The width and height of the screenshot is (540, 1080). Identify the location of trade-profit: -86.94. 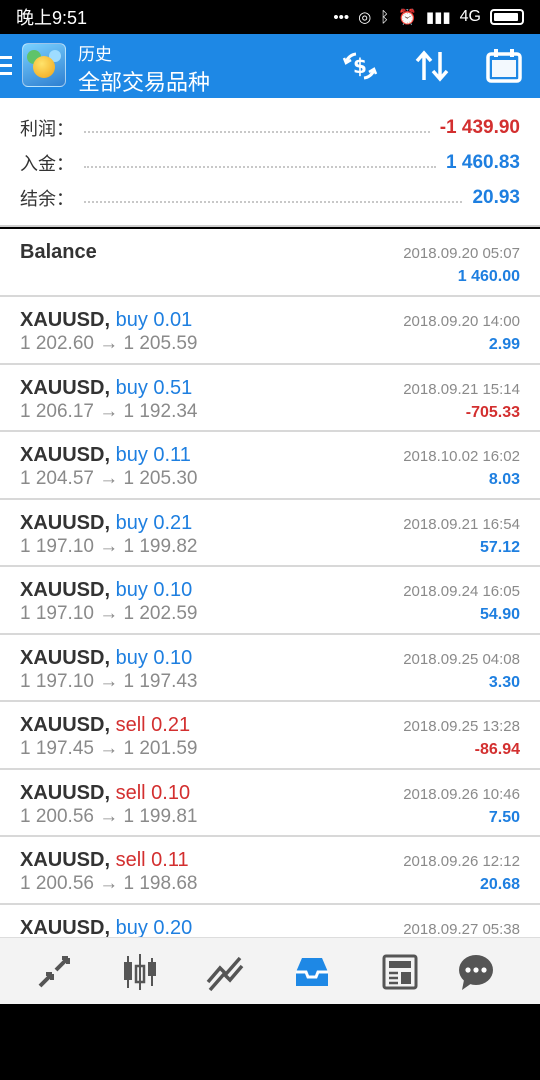
(497, 749).